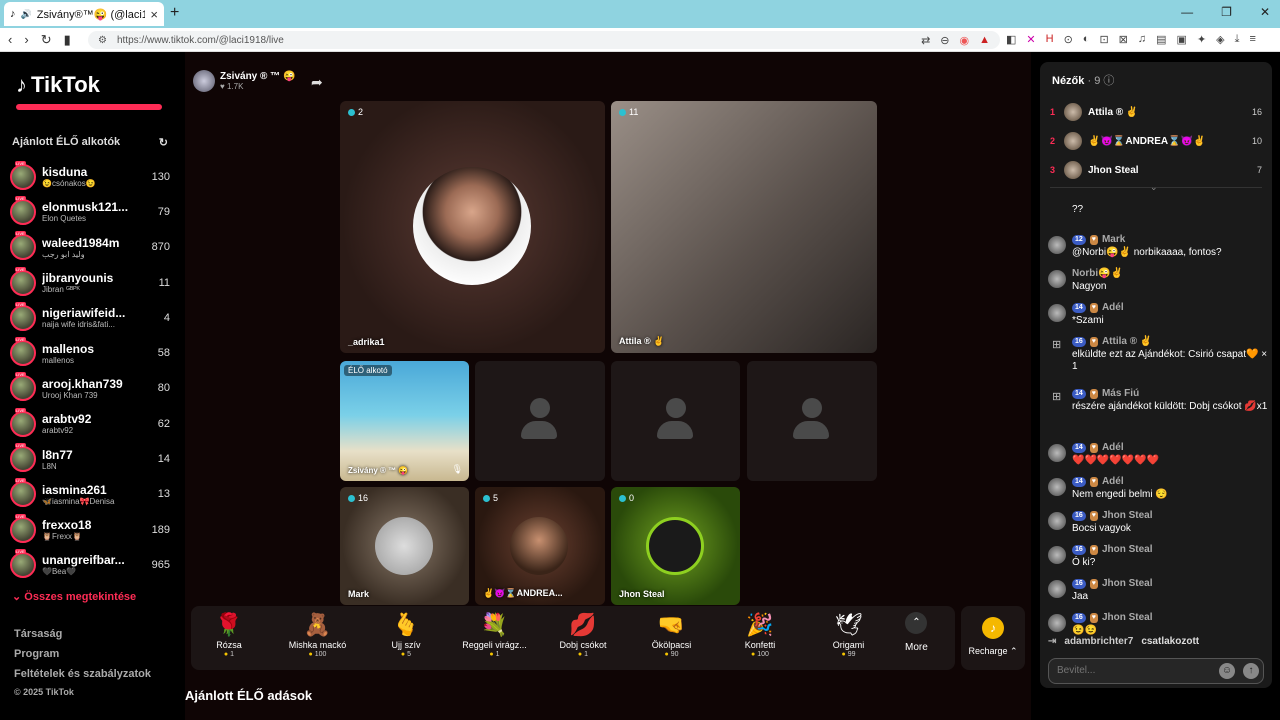 The image size is (1280, 720). What do you see at coordinates (67, 40) in the screenshot?
I see `bookmark-icon: ▮` at bounding box center [67, 40].